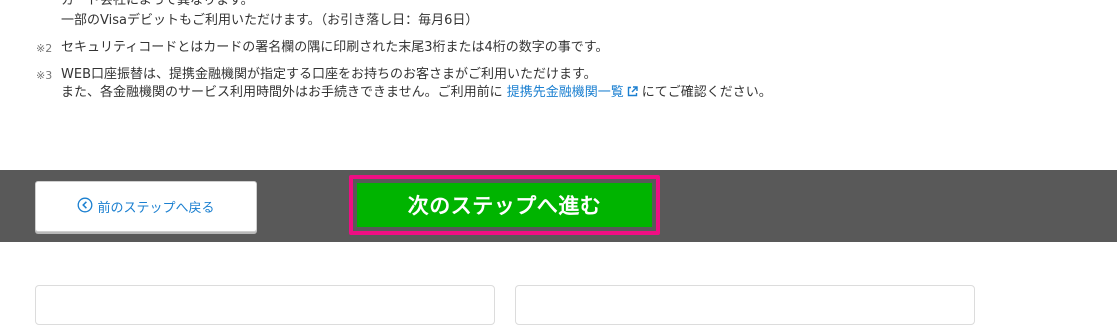  I want to click on chevron-left-circle-icon, so click(85, 207).